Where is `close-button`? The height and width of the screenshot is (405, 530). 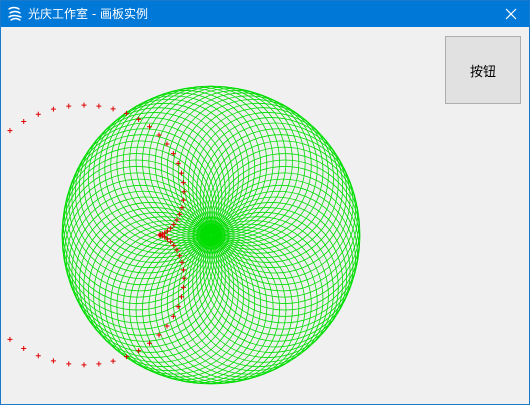 close-button is located at coordinates (511, 14).